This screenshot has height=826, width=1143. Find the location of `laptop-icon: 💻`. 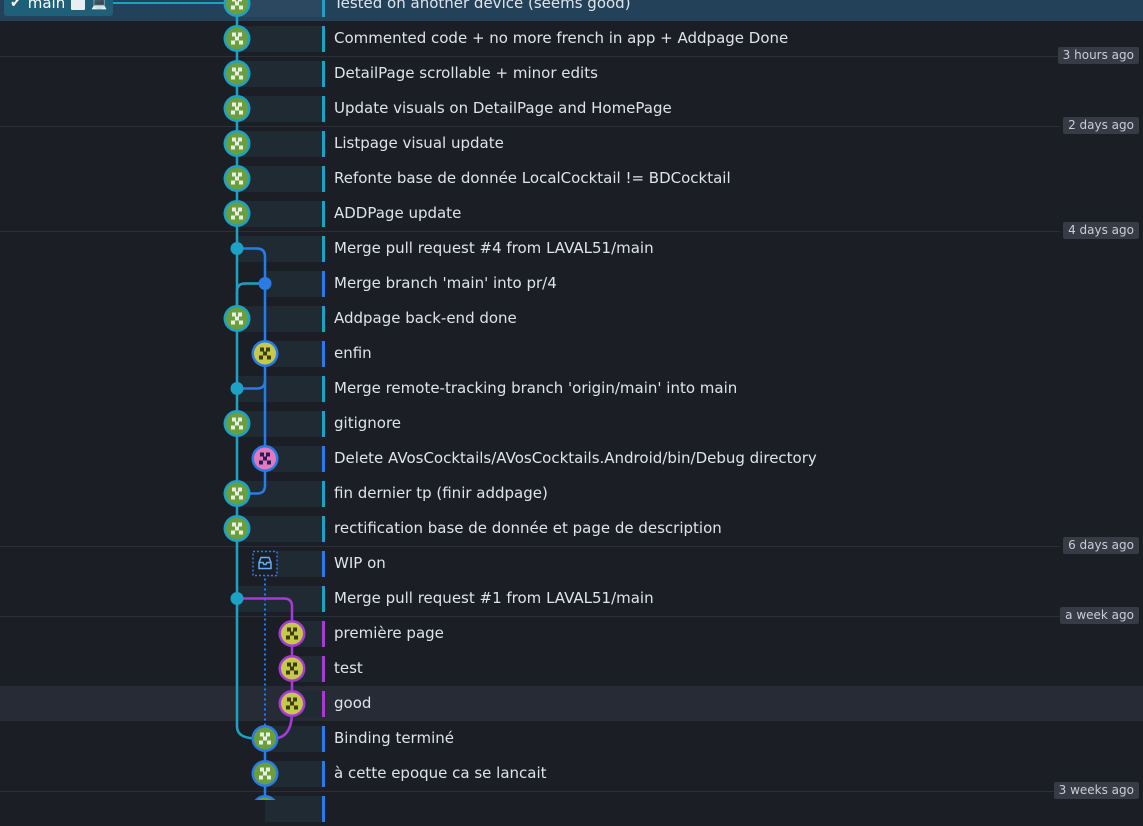

laptop-icon: 💻 is located at coordinates (99, 5).